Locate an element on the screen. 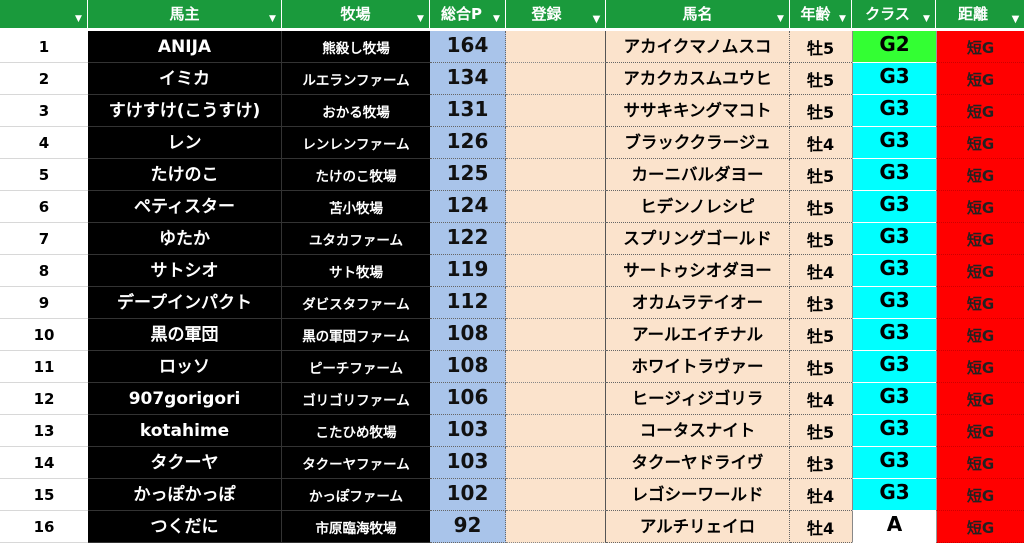  farm-cell: かっぽファーム is located at coordinates (356, 495).